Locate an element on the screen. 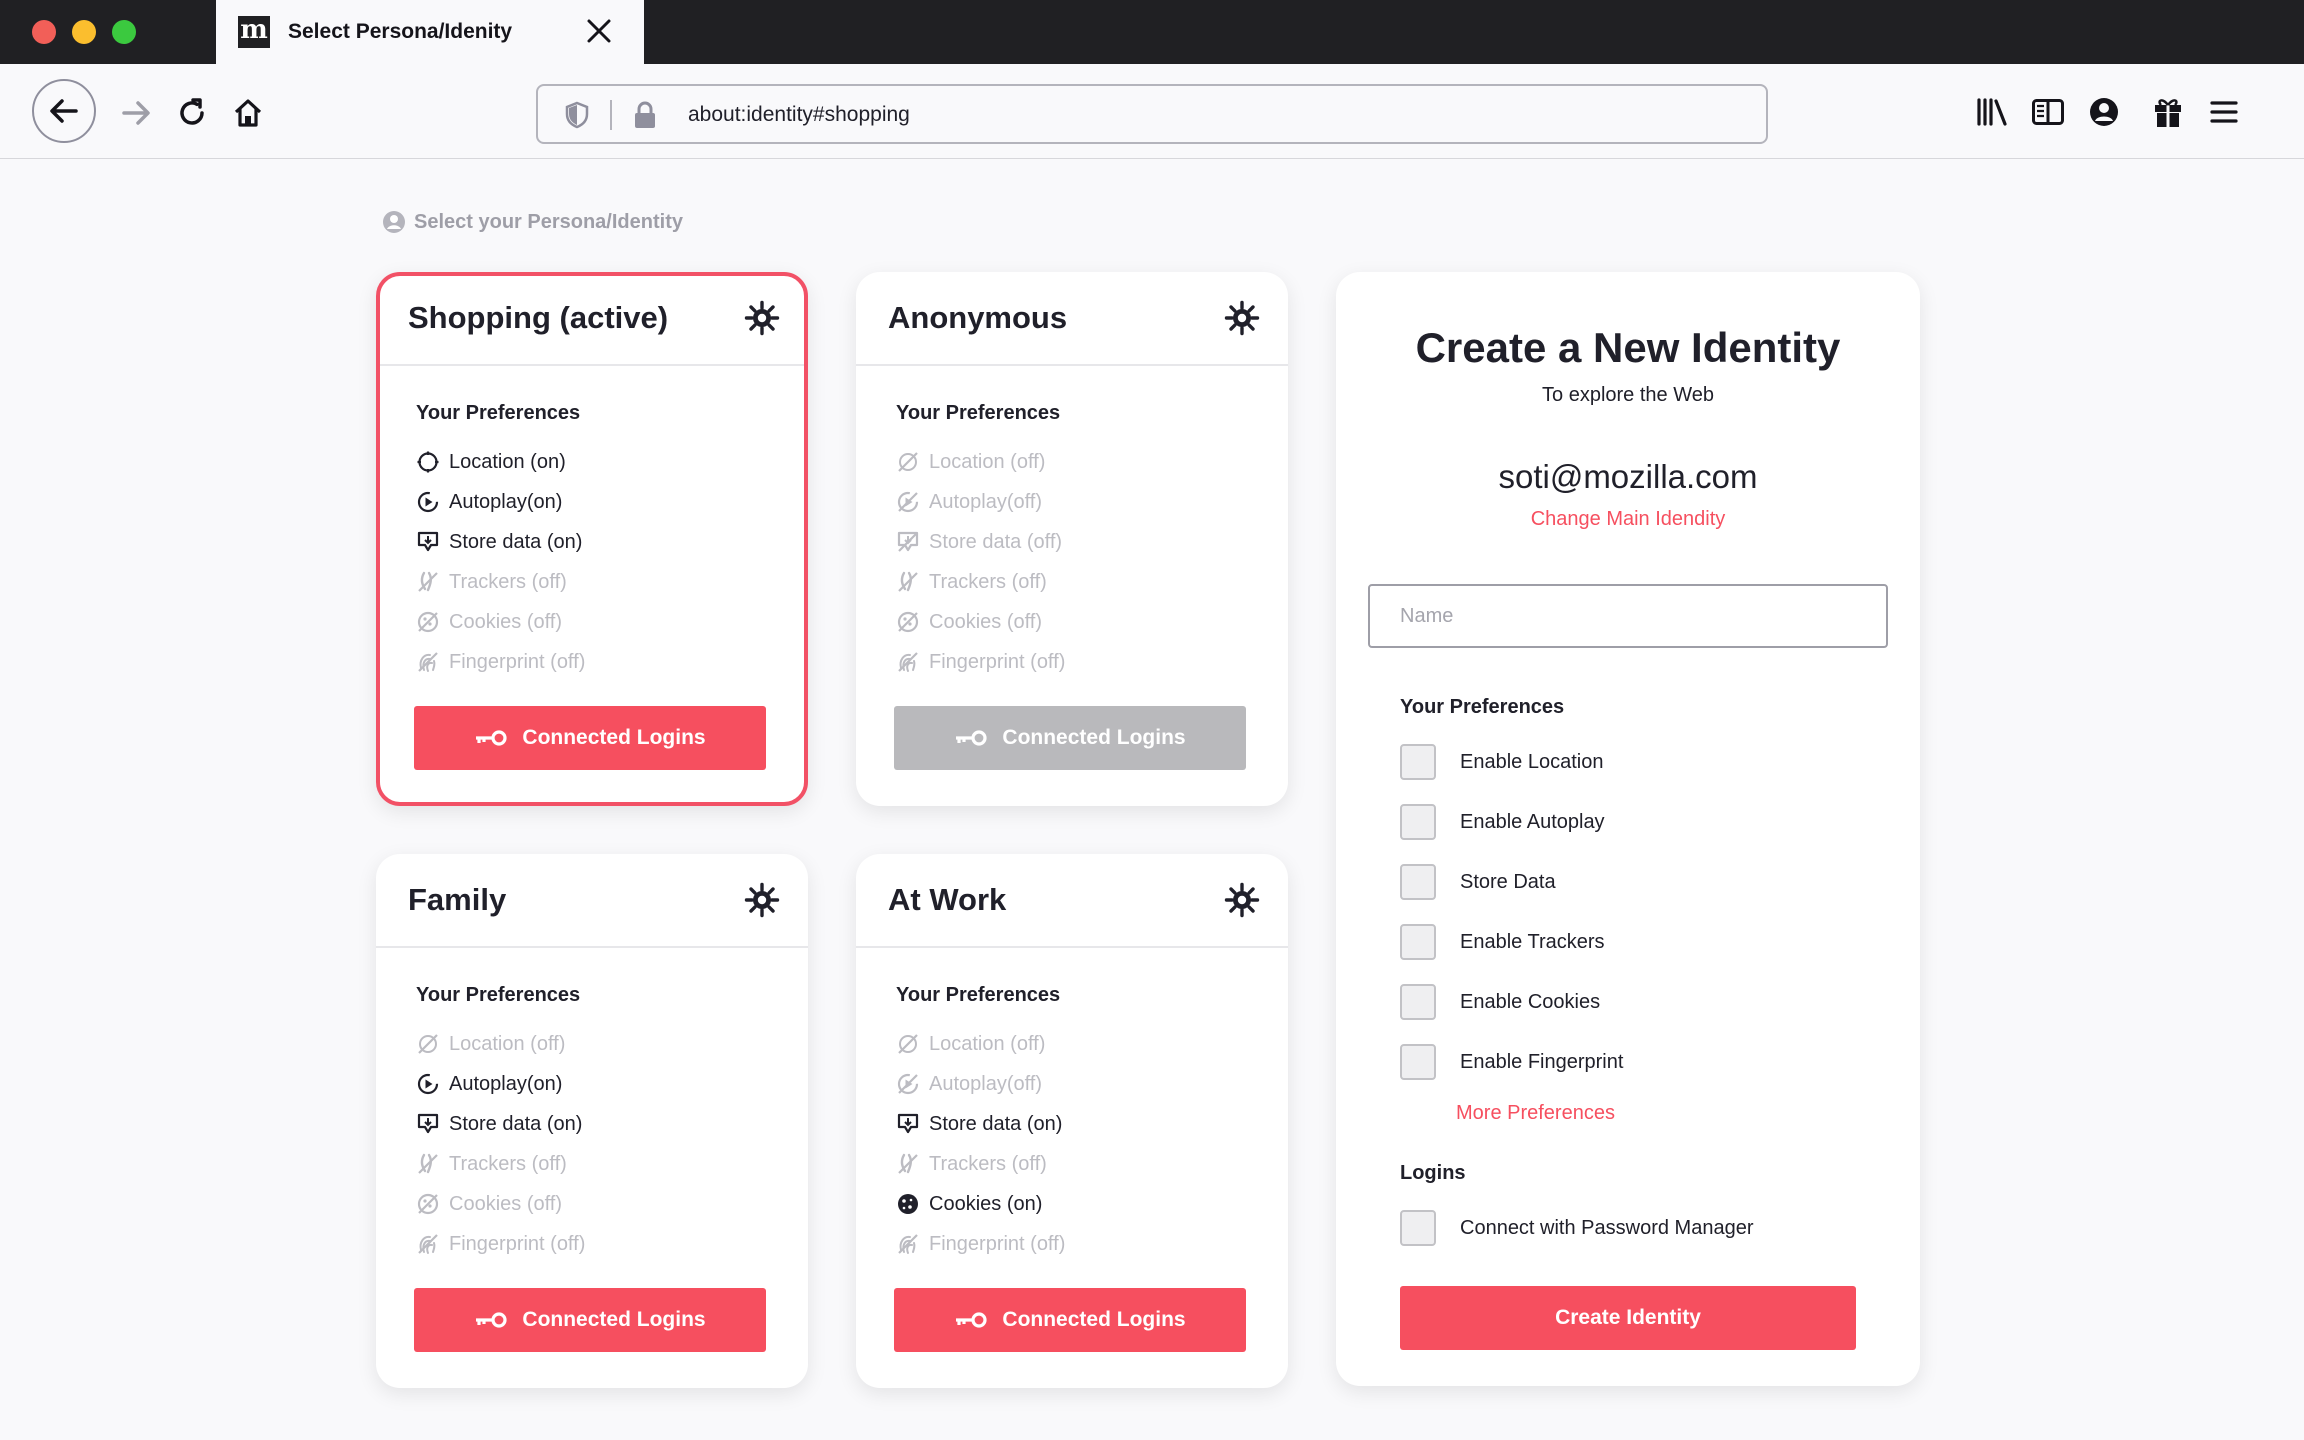 The height and width of the screenshot is (1440, 2304). pref-label: Cookies (on) is located at coordinates (986, 1203).